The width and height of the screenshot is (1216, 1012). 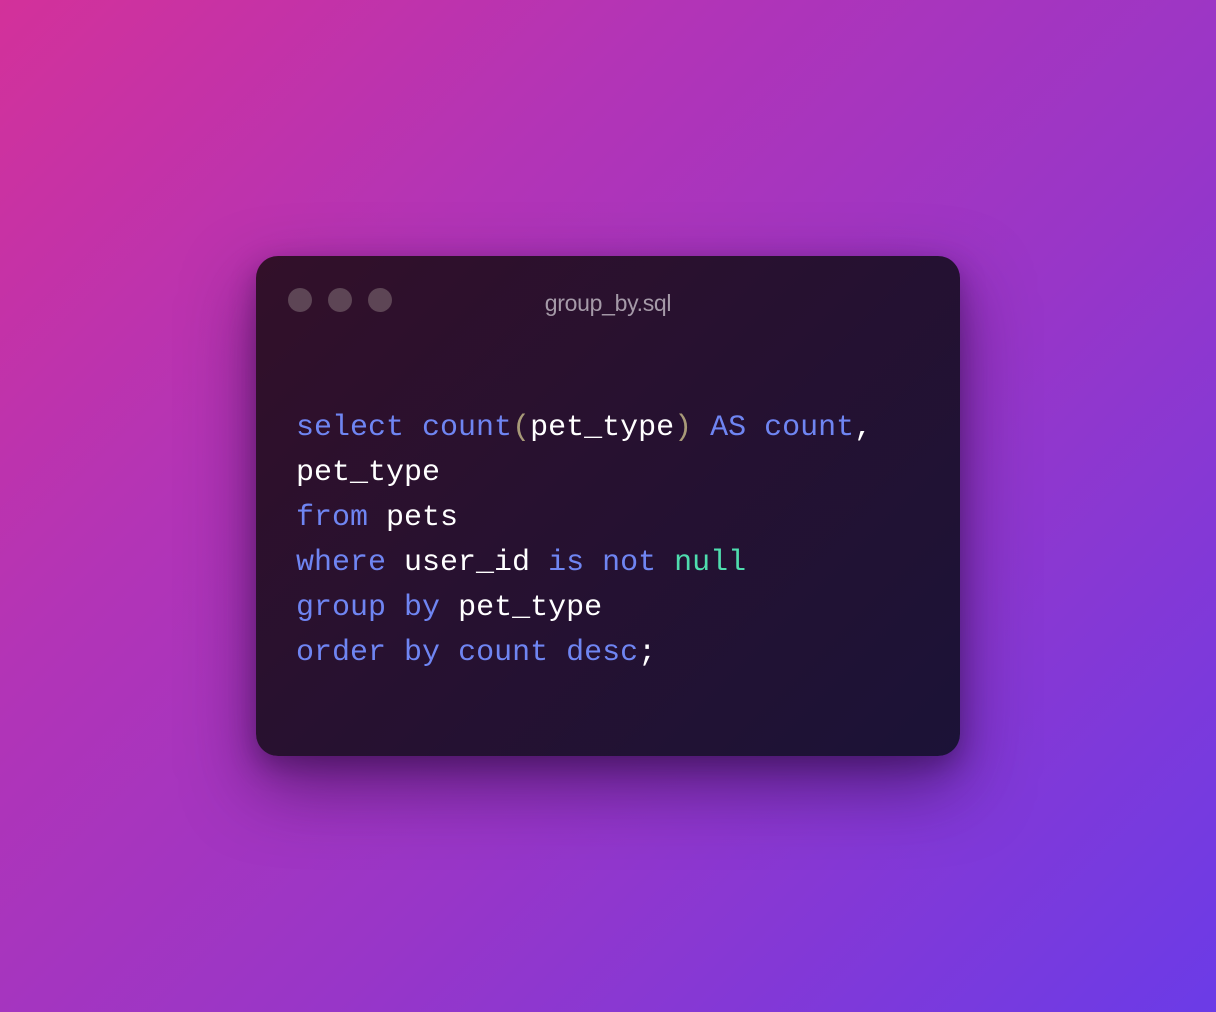 What do you see at coordinates (608, 303) in the screenshot?
I see `window-title: group_by.sql` at bounding box center [608, 303].